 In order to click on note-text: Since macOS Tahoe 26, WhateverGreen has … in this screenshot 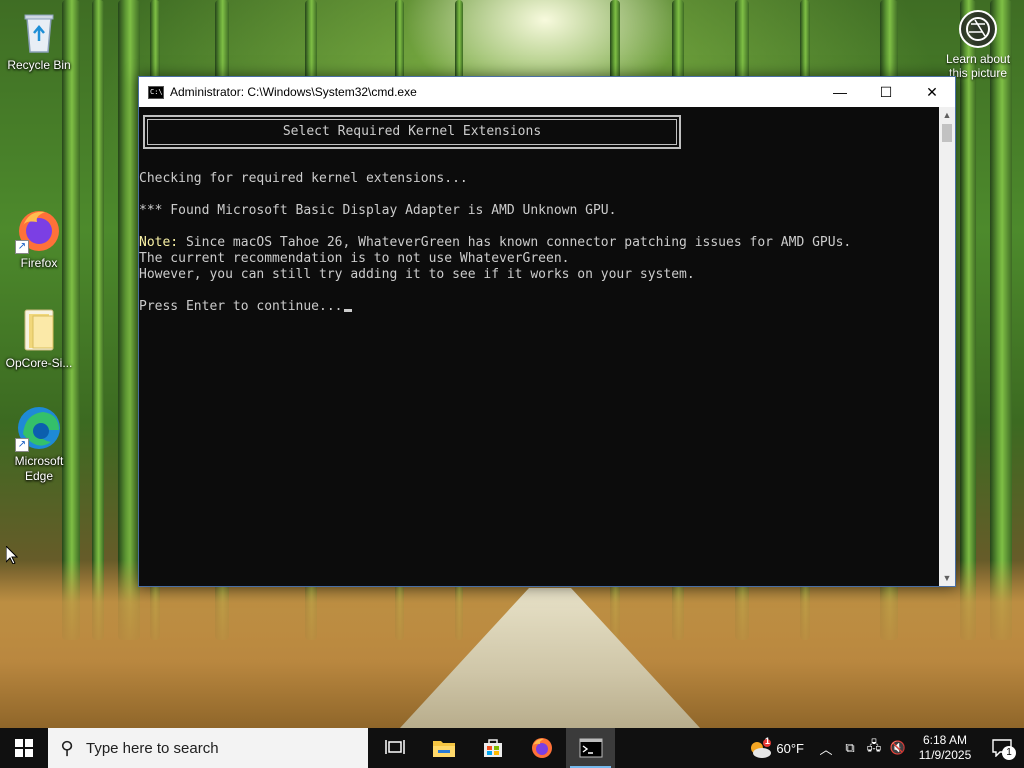, I will do `click(515, 242)`.